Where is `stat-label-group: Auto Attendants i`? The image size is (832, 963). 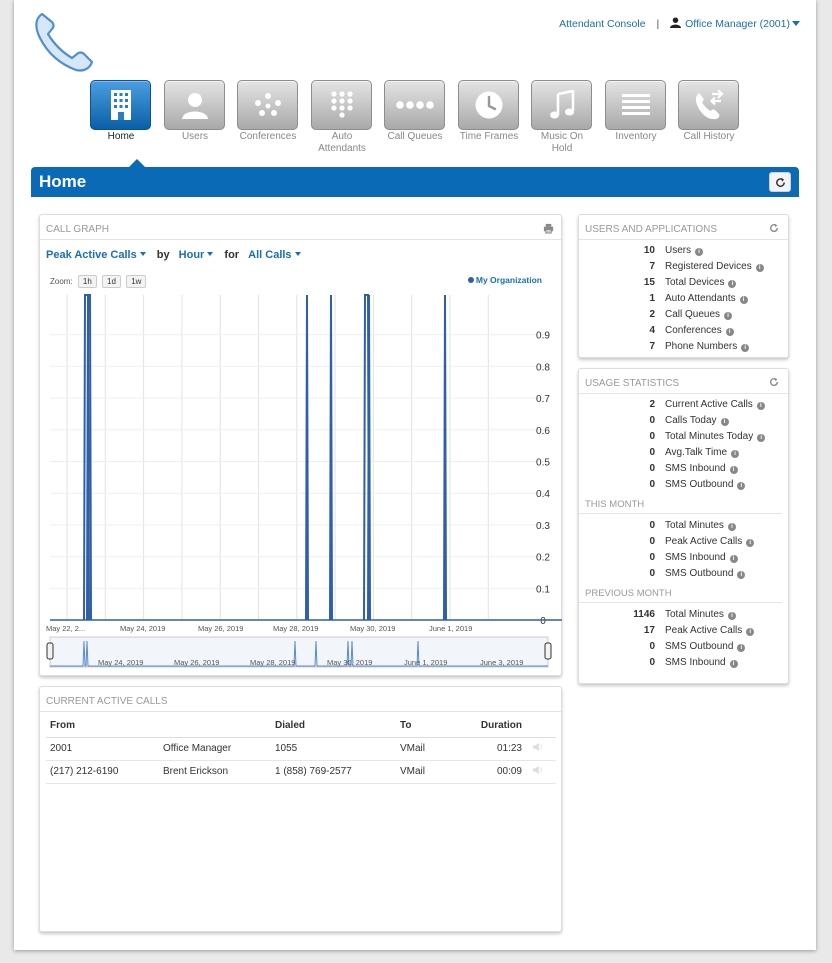
stat-label-group: Auto Attendants i is located at coordinates (706, 298).